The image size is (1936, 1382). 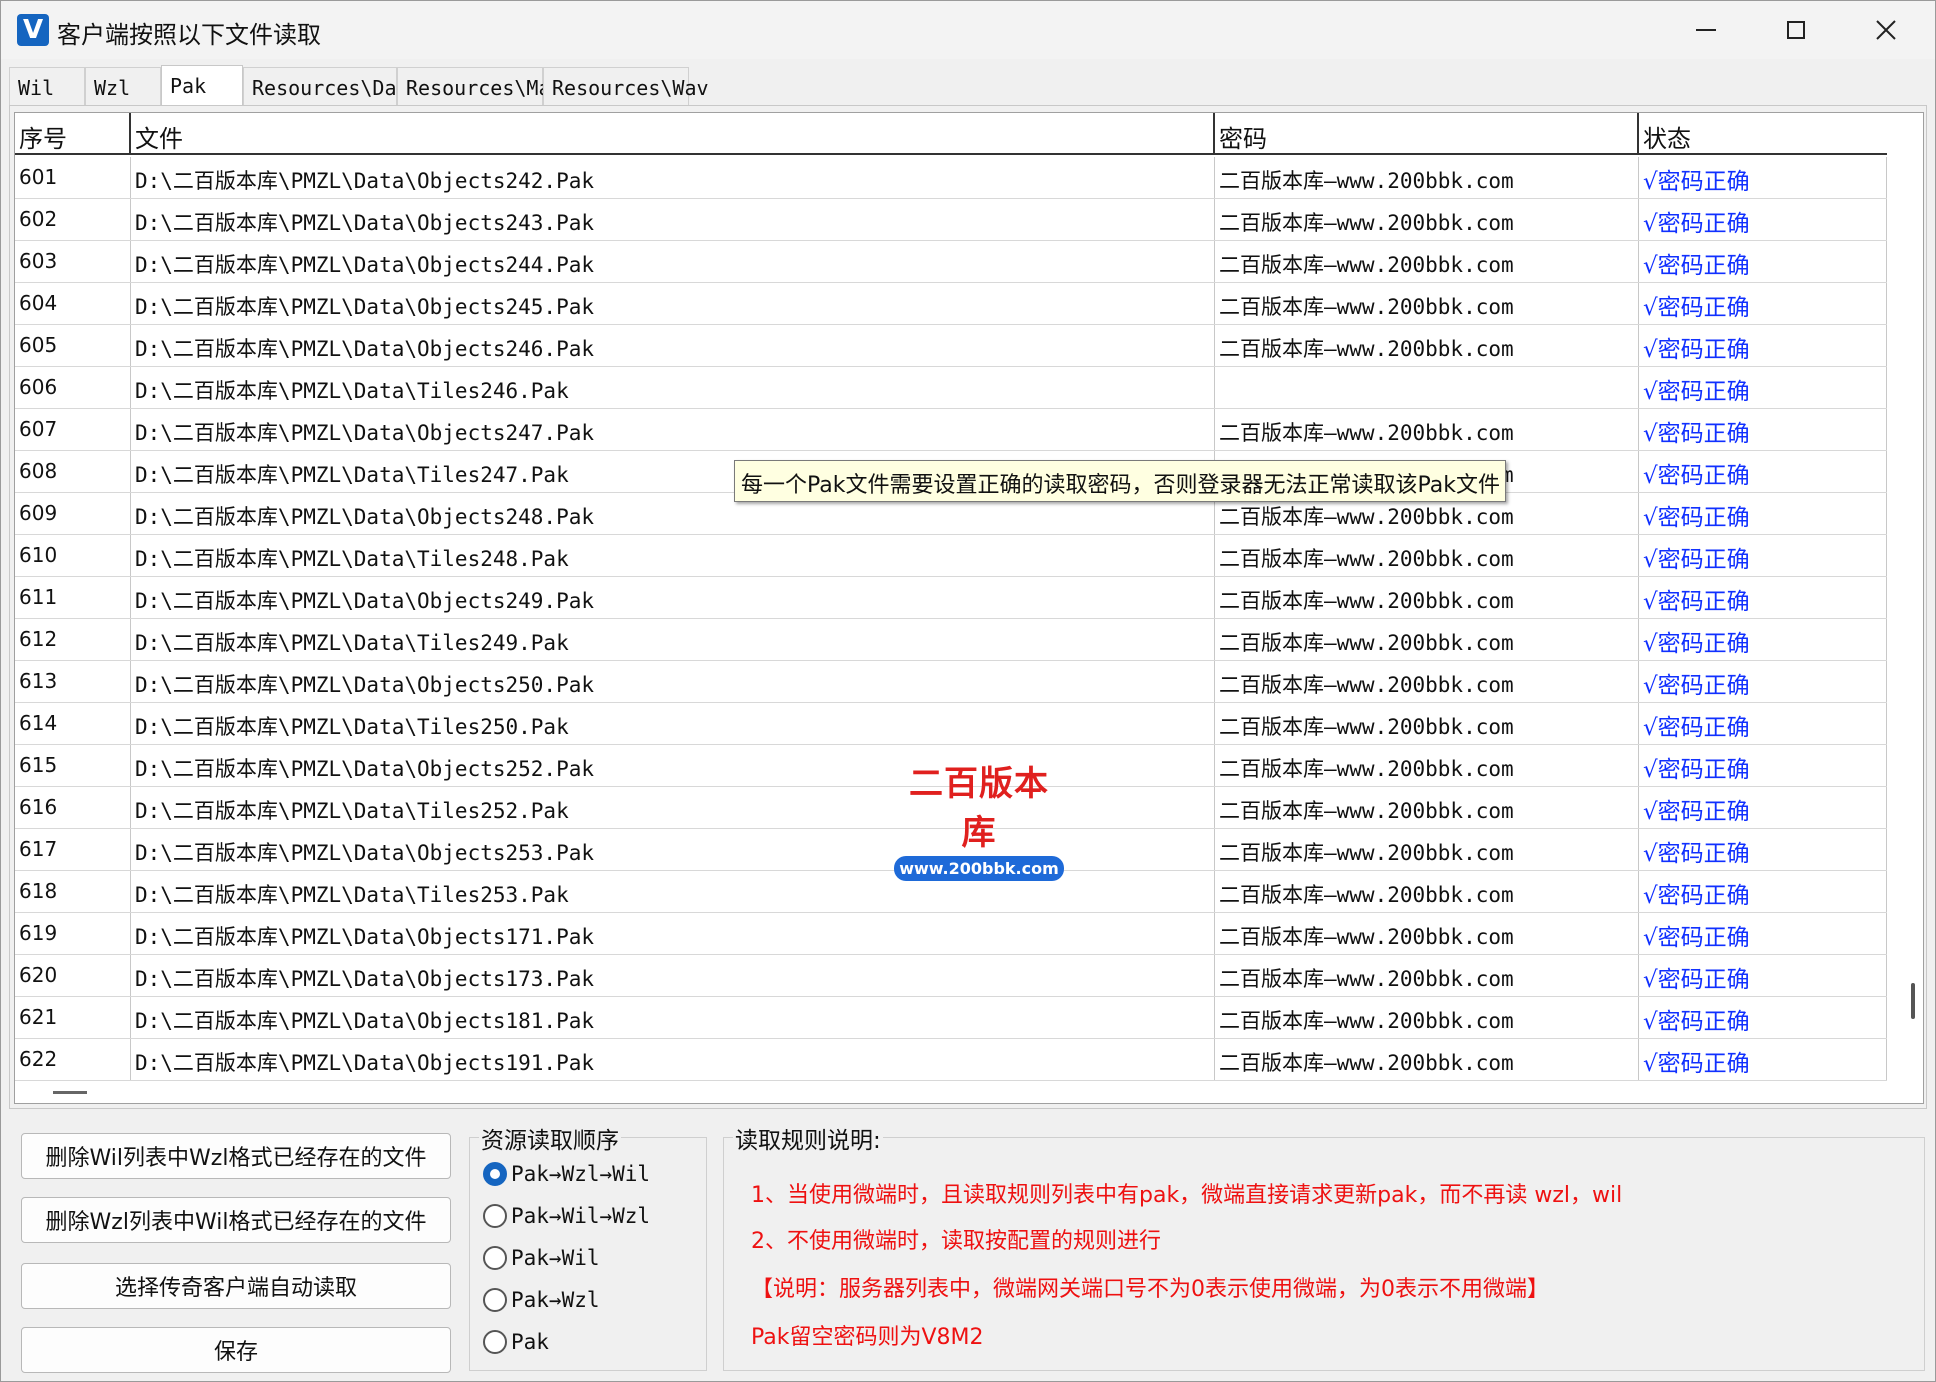 I want to click on column-header-file: 文件, so click(x=673, y=133).